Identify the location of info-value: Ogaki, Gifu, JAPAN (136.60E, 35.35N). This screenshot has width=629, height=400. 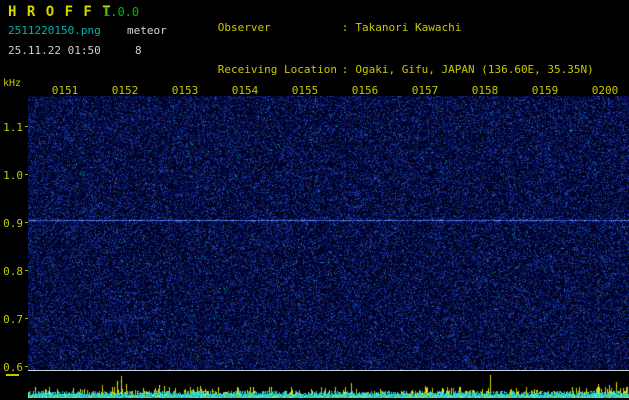
(474, 69).